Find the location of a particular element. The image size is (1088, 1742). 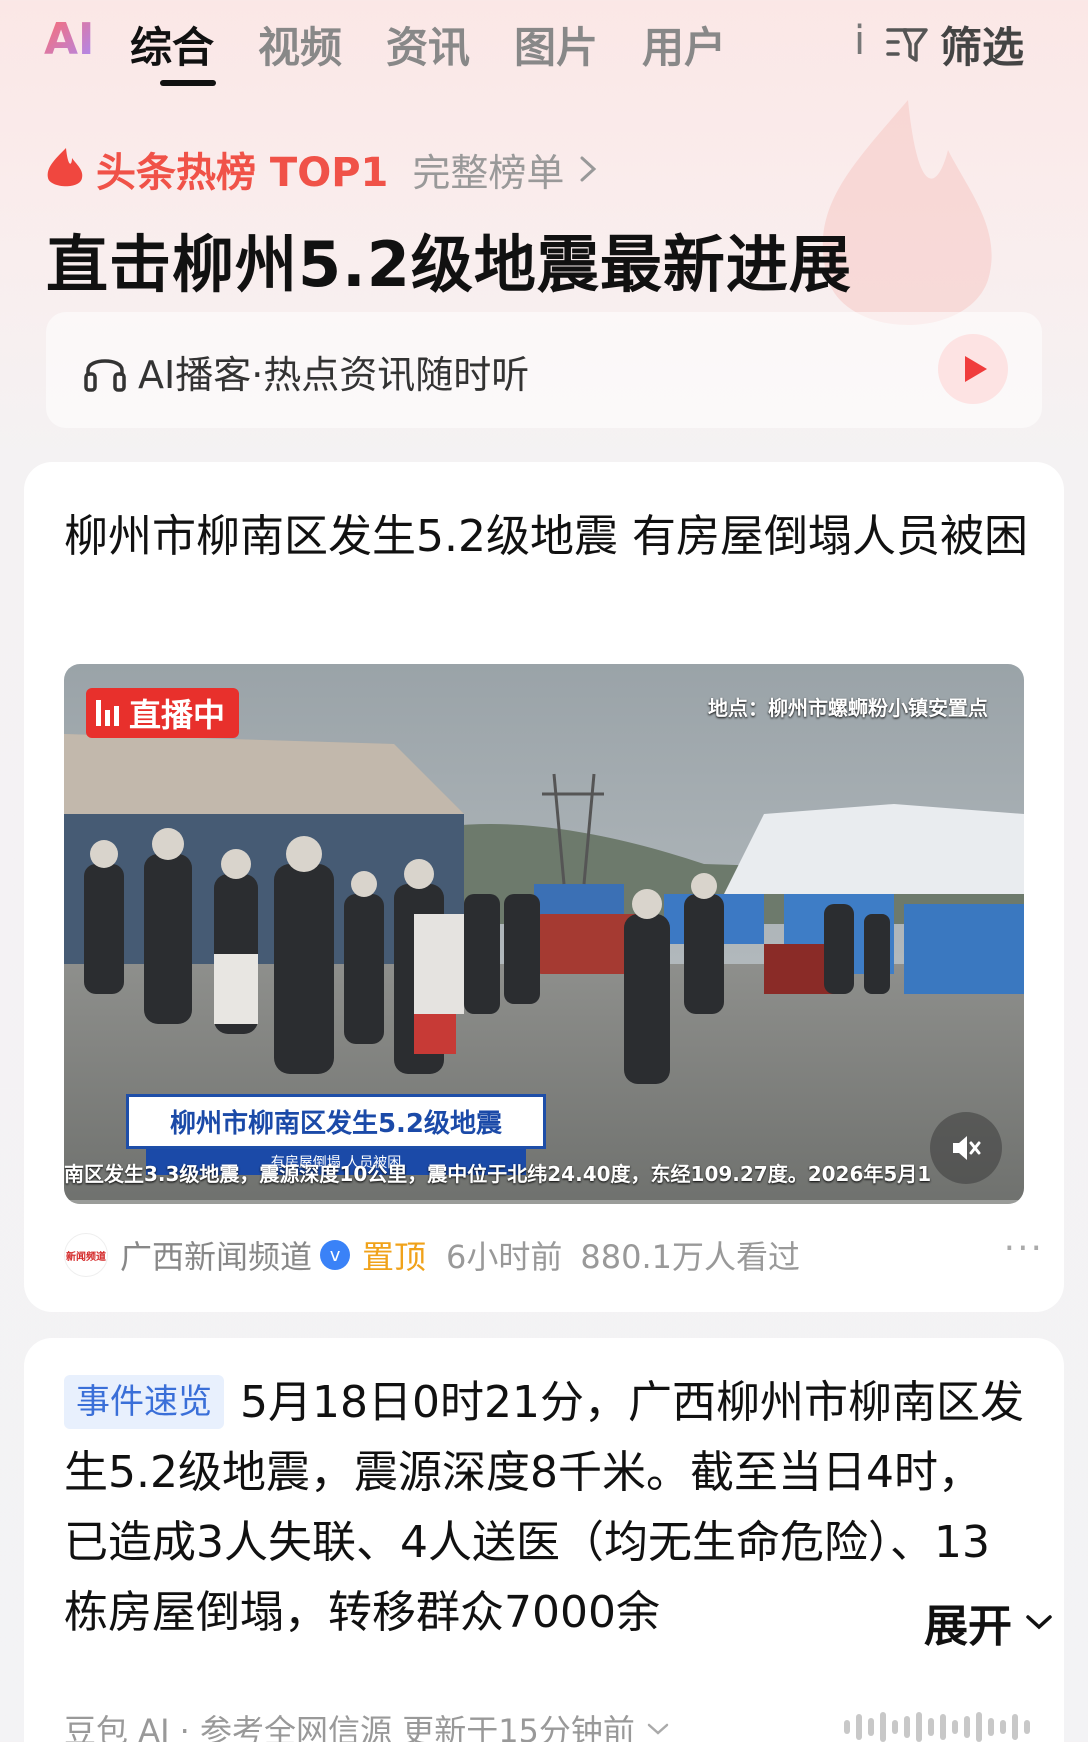

chevron-right-icon is located at coordinates (588, 169).